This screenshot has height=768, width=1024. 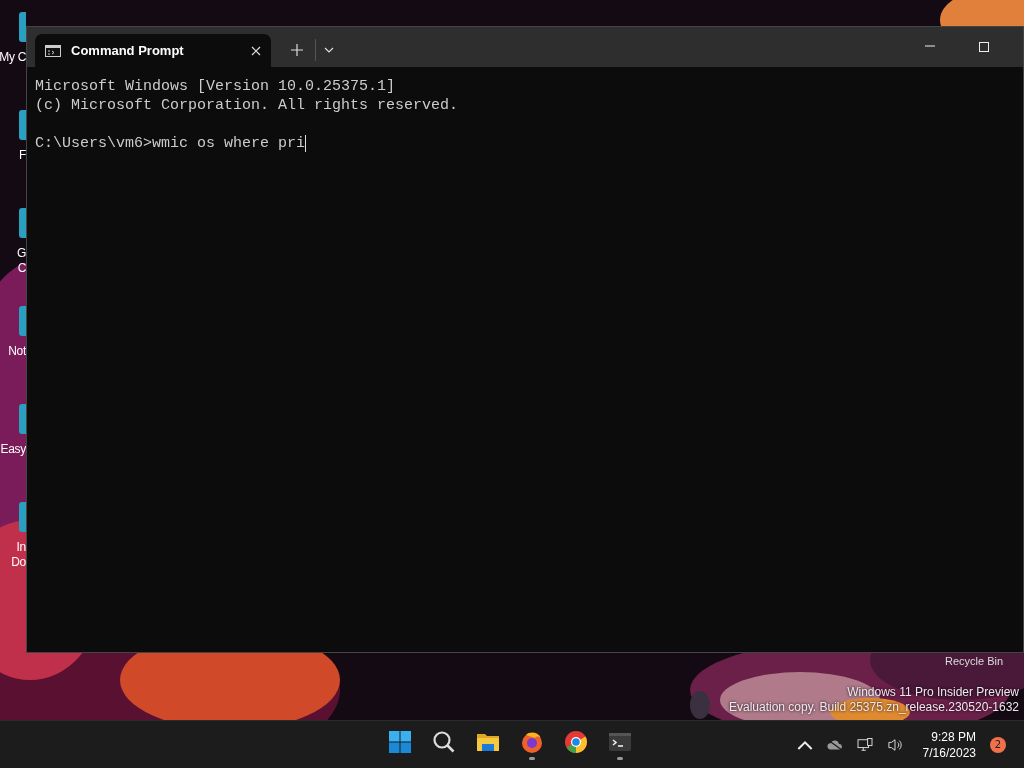 What do you see at coordinates (864, 744) in the screenshot?
I see `network-icon` at bounding box center [864, 744].